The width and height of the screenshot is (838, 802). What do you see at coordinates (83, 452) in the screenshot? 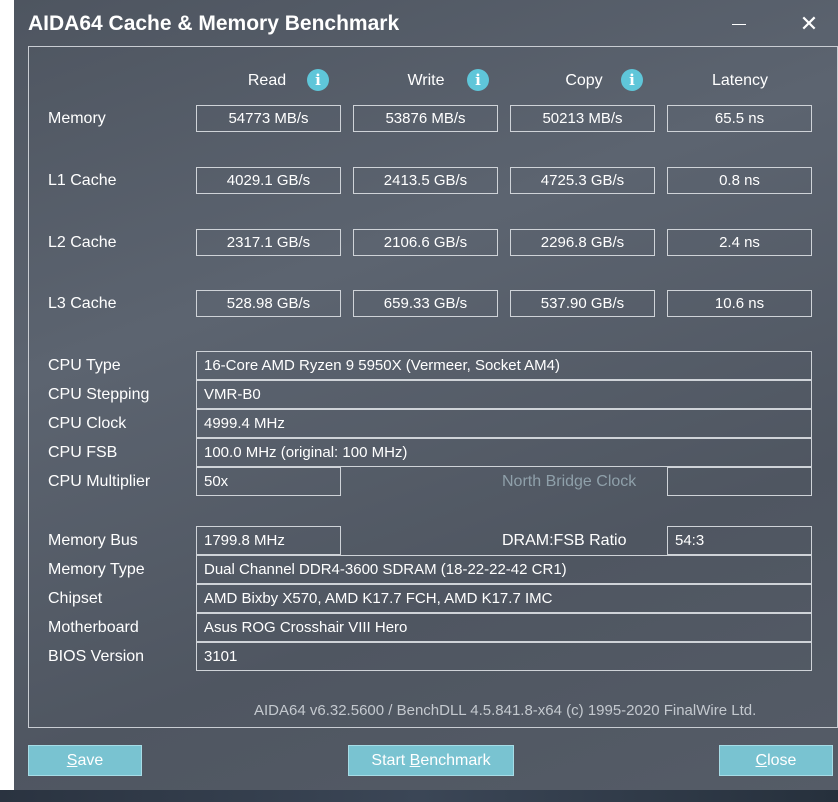
I see `cpu-fsb-label: CPU FSB` at bounding box center [83, 452].